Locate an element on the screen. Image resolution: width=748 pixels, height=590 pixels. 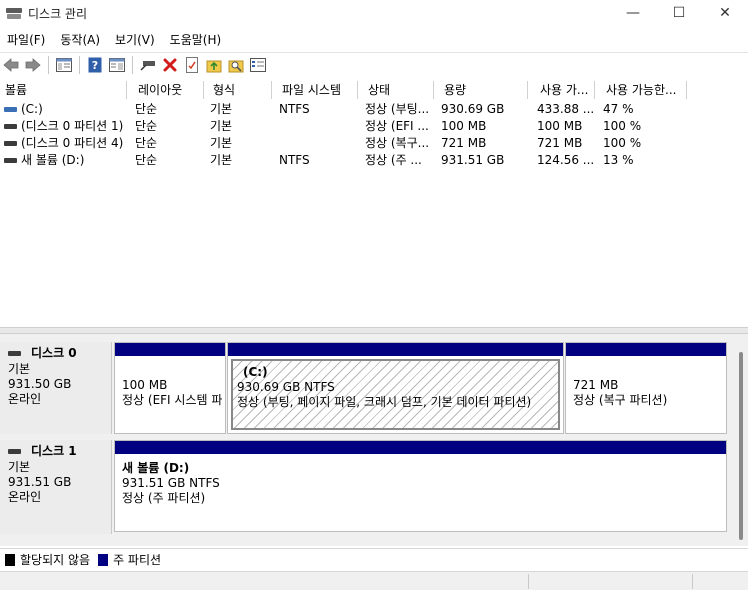
disk-1-label: 디스크 1 기본 931.51 GB 온라인 is located at coordinates (56, 487).